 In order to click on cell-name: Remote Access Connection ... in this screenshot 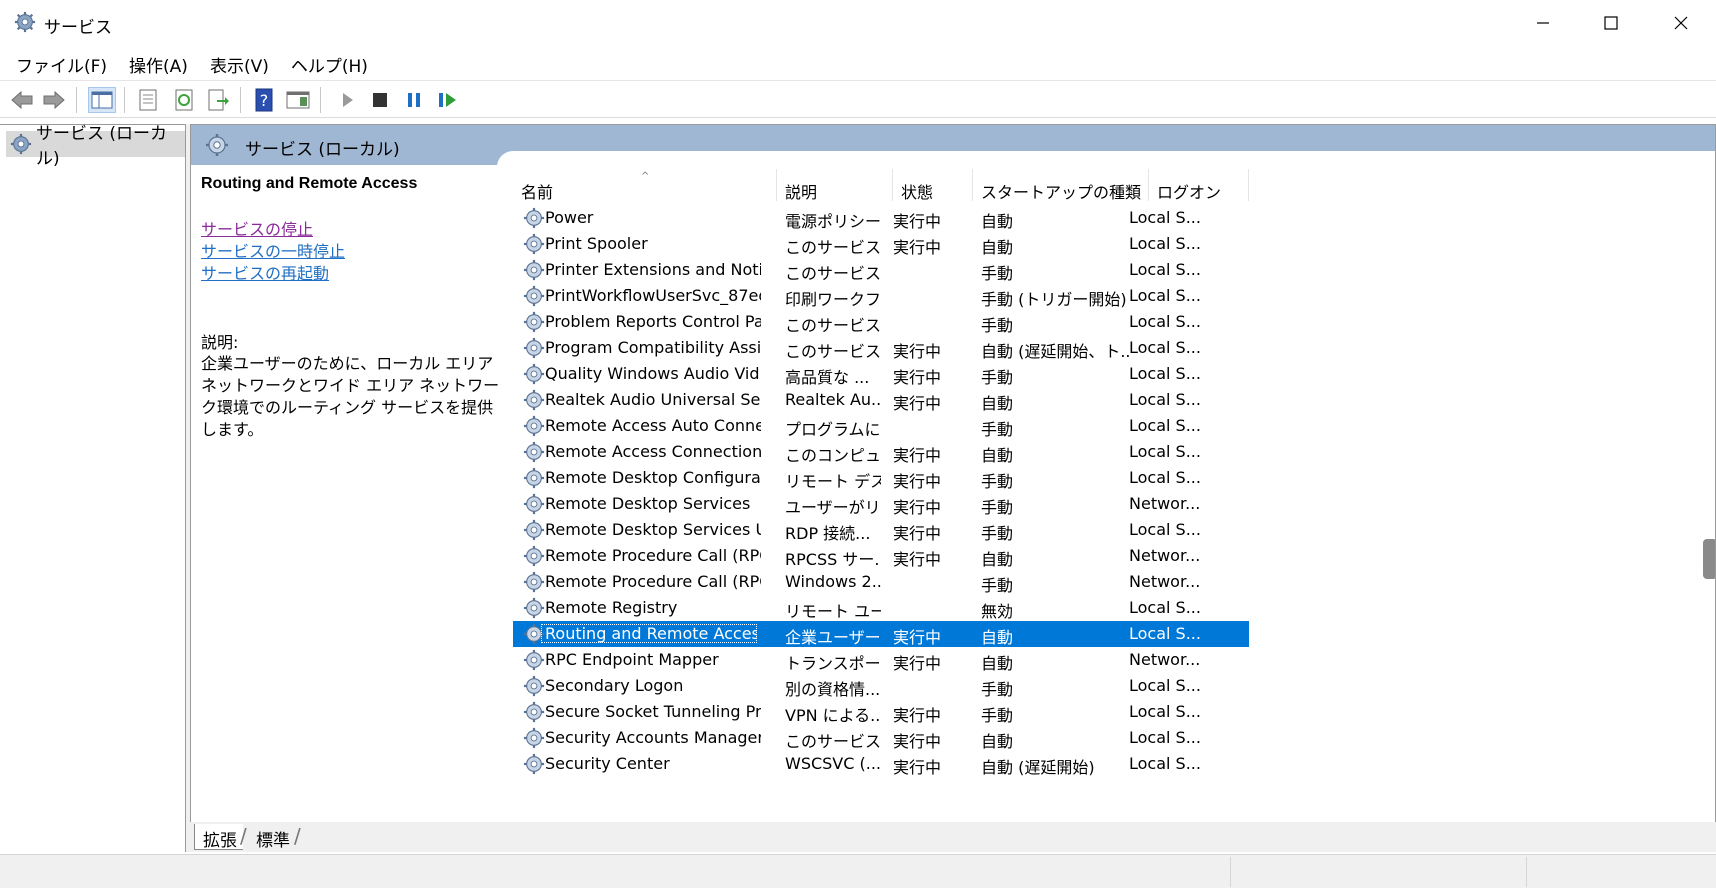, I will do `click(653, 451)`.